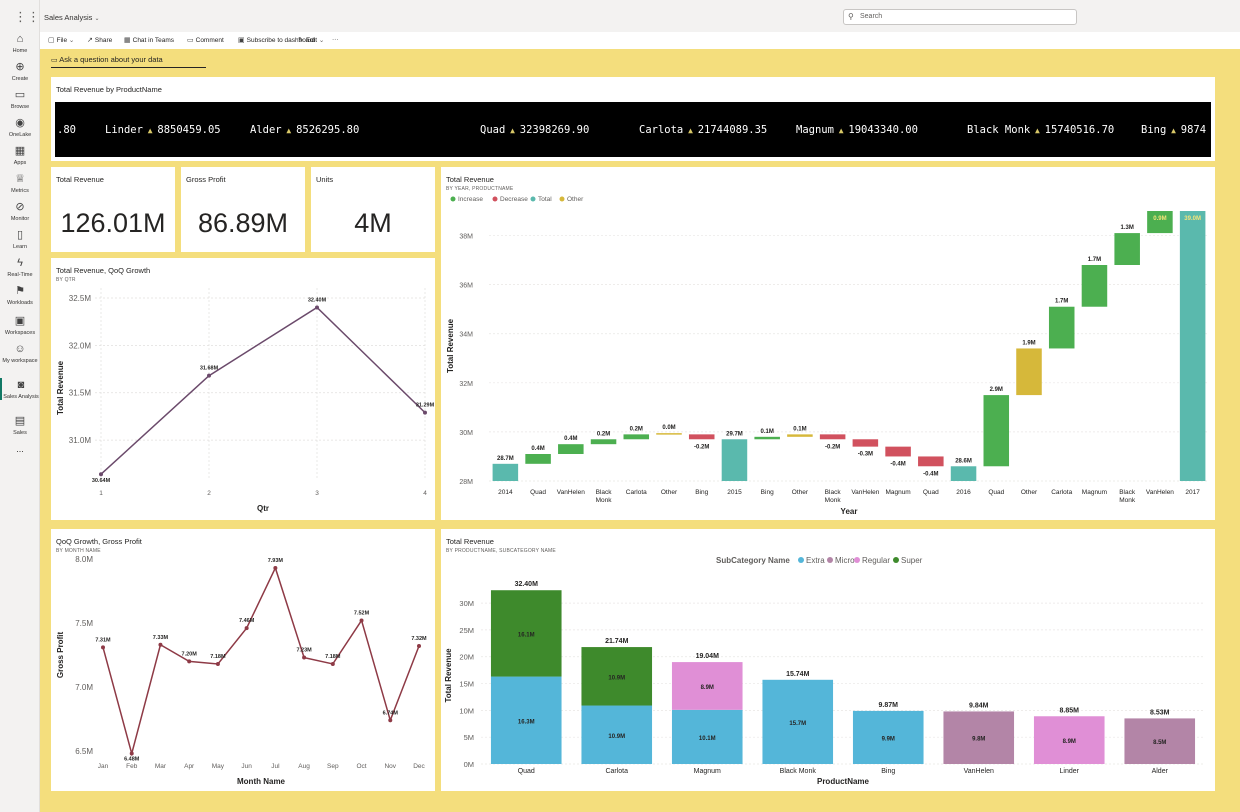 The height and width of the screenshot is (812, 1240). Describe the element at coordinates (128, 61) in the screenshot. I see `qna-box: ▭ Ask a question about your data` at that location.